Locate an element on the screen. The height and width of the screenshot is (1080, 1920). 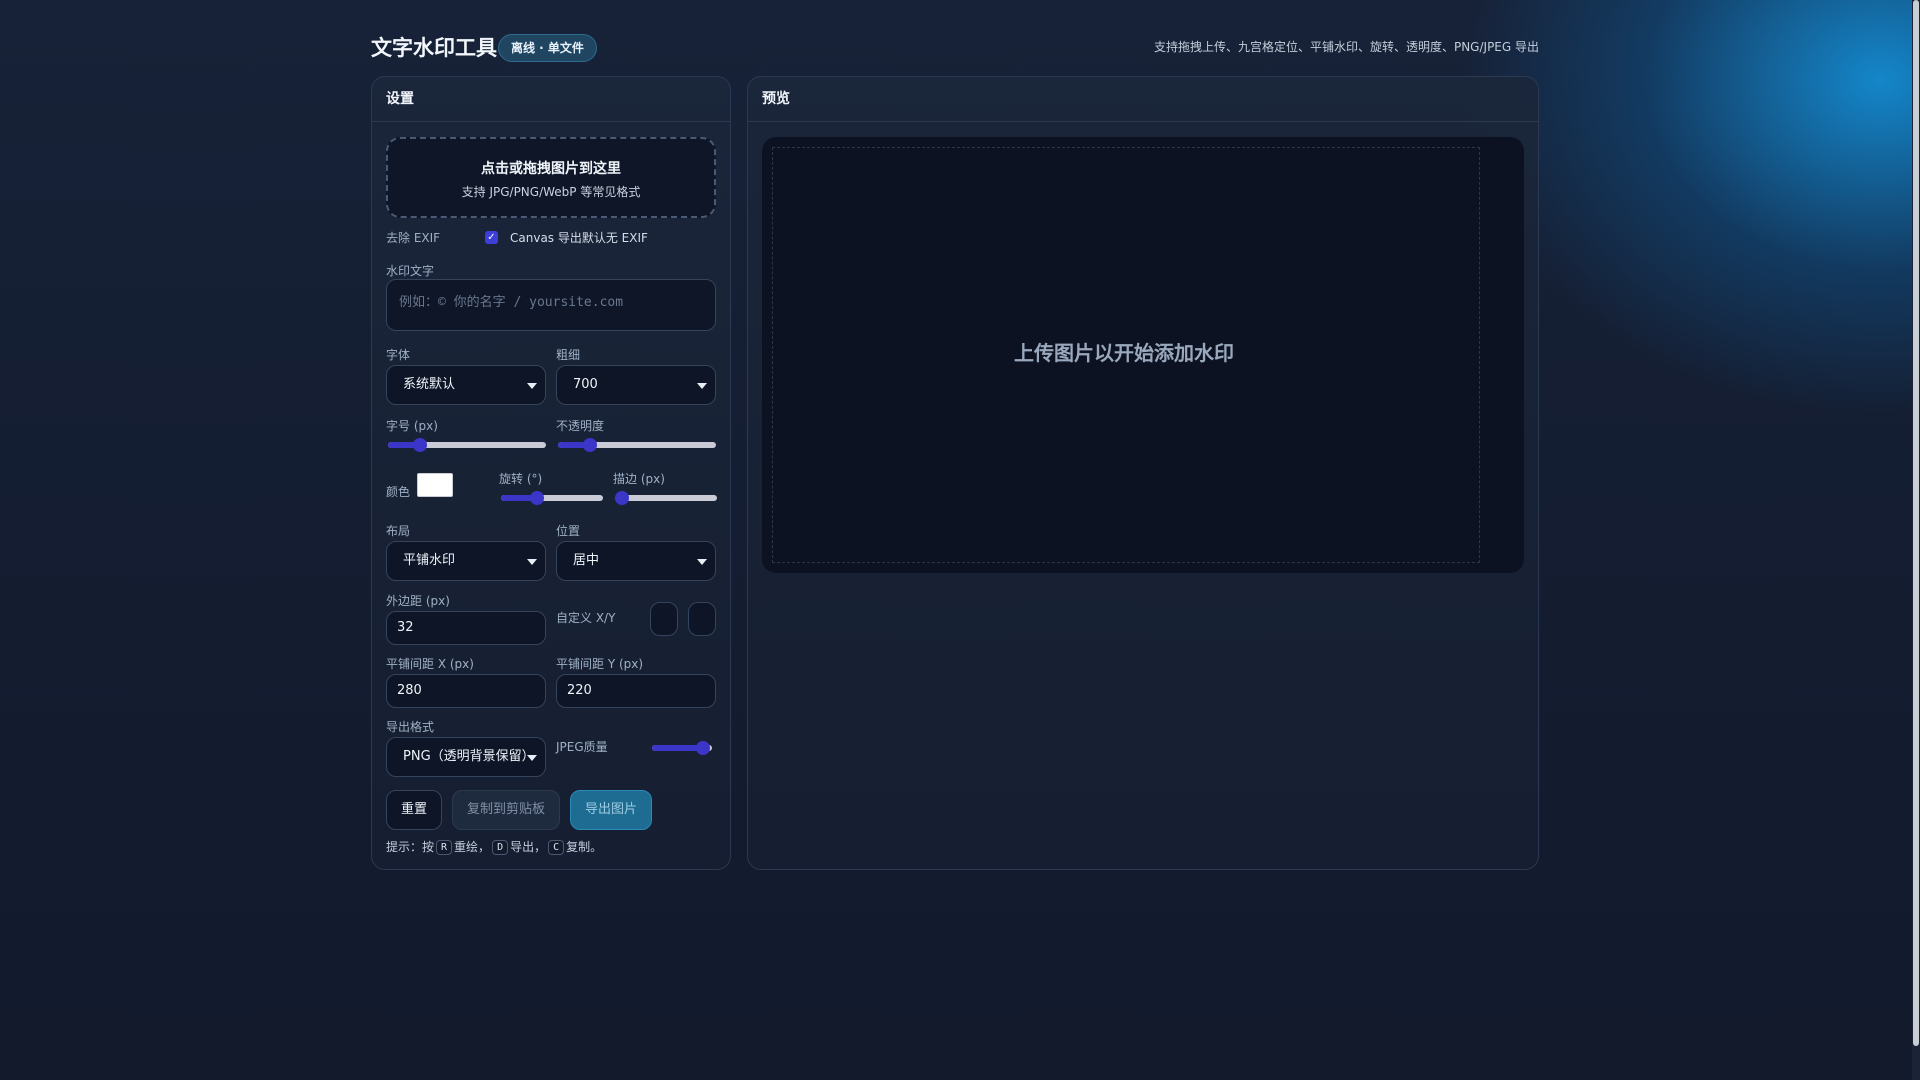
app-title: 文字水印工具 is located at coordinates (434, 48).